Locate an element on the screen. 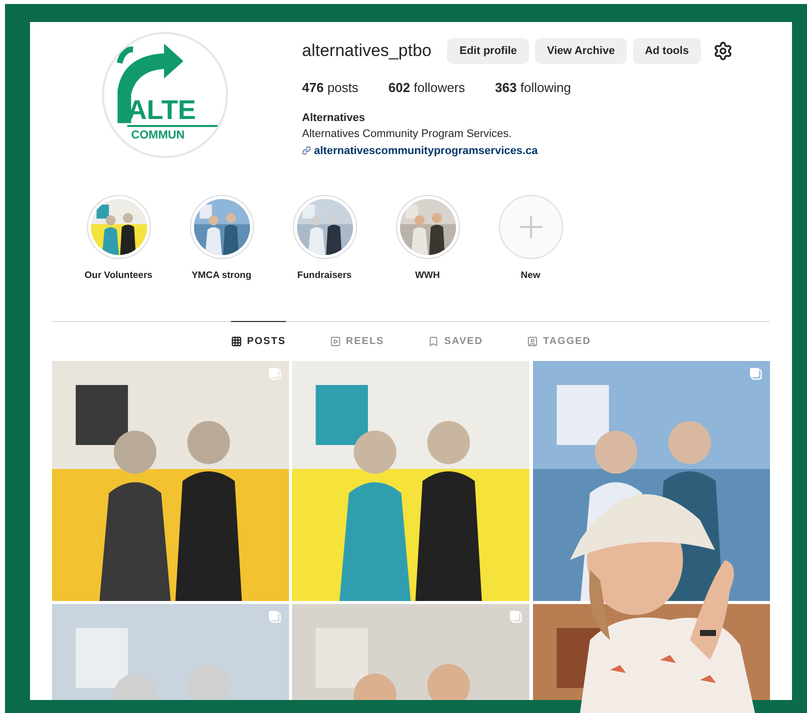  profile-stat: 602 followers is located at coordinates (427, 88).